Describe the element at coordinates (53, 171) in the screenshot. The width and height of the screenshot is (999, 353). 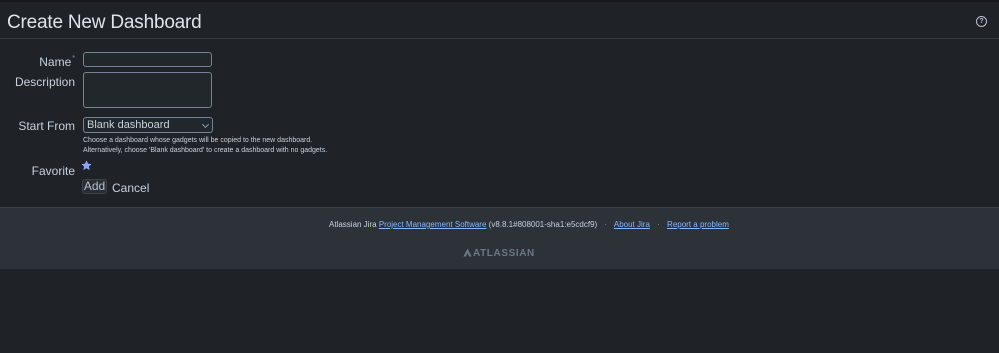
I see `favorite-label: Favorite` at that location.